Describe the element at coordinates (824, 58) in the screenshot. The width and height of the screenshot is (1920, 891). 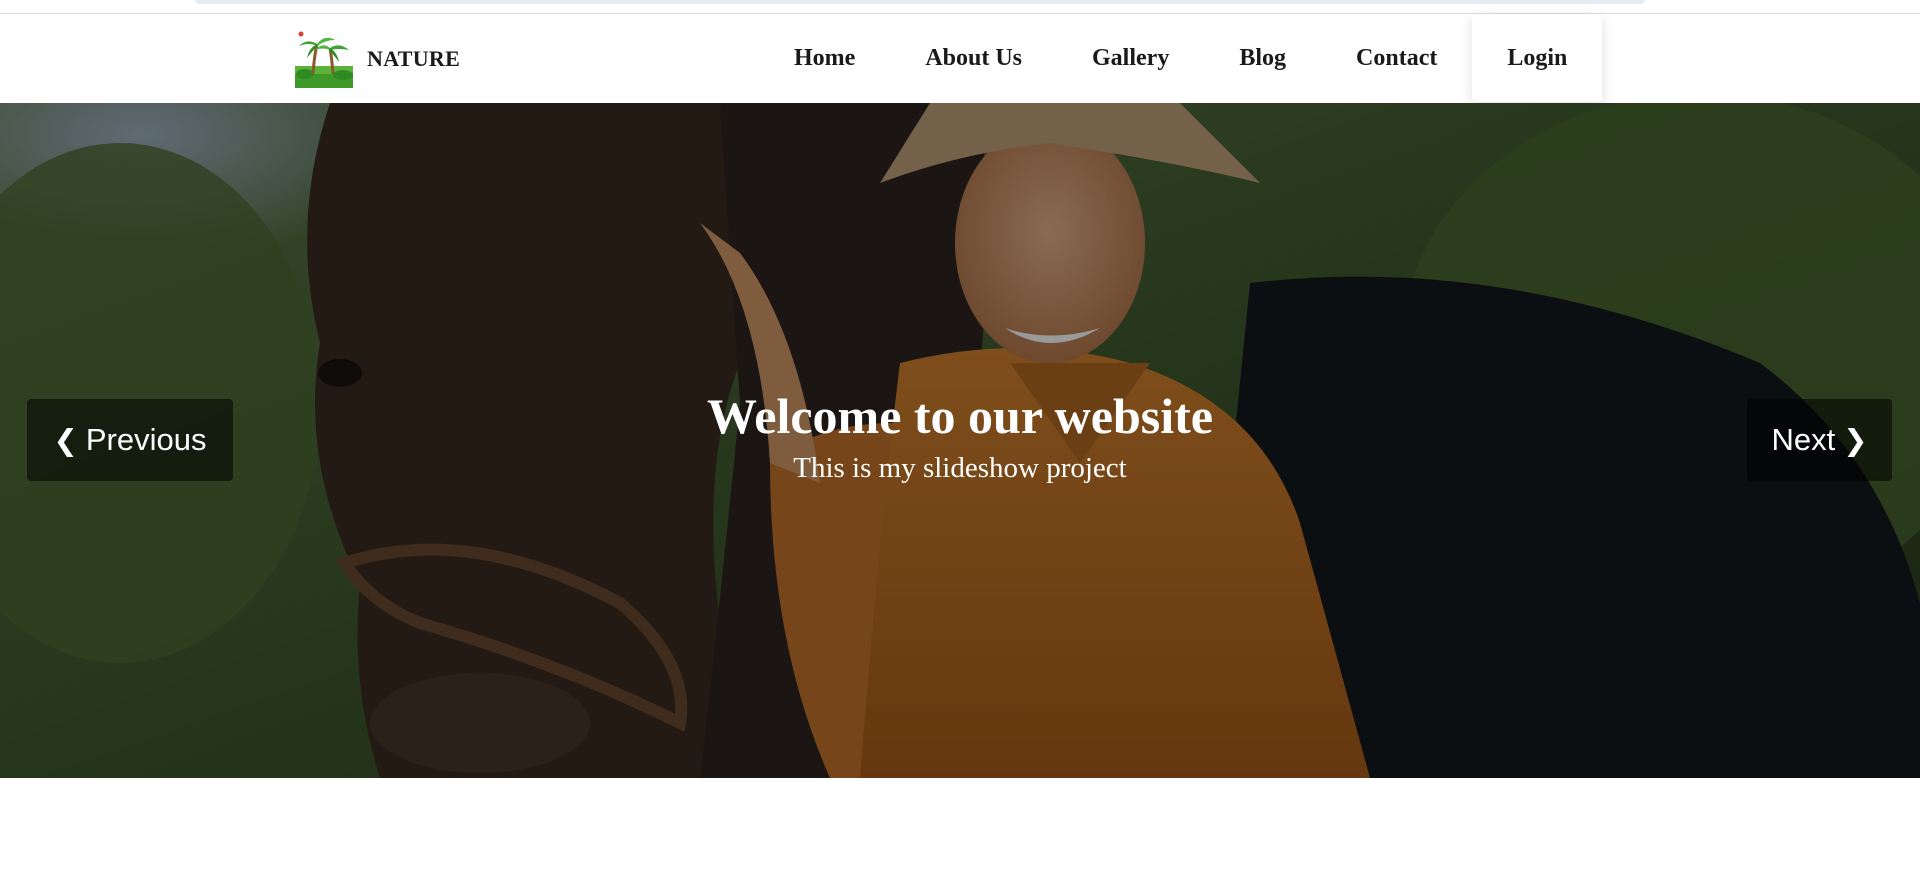
I see `nav-home: Home` at that location.